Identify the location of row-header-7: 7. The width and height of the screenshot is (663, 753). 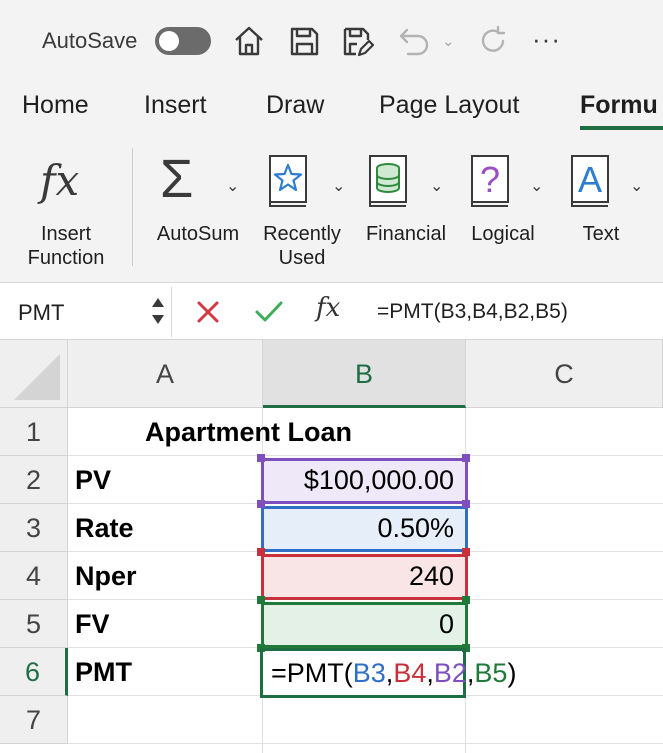
(34, 720).